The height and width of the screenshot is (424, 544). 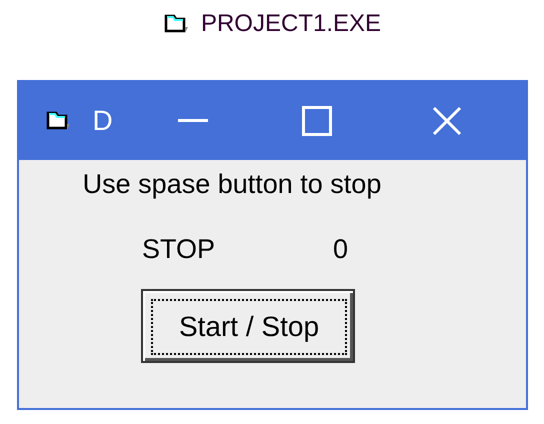 What do you see at coordinates (102, 121) in the screenshot?
I see `window-title: D` at bounding box center [102, 121].